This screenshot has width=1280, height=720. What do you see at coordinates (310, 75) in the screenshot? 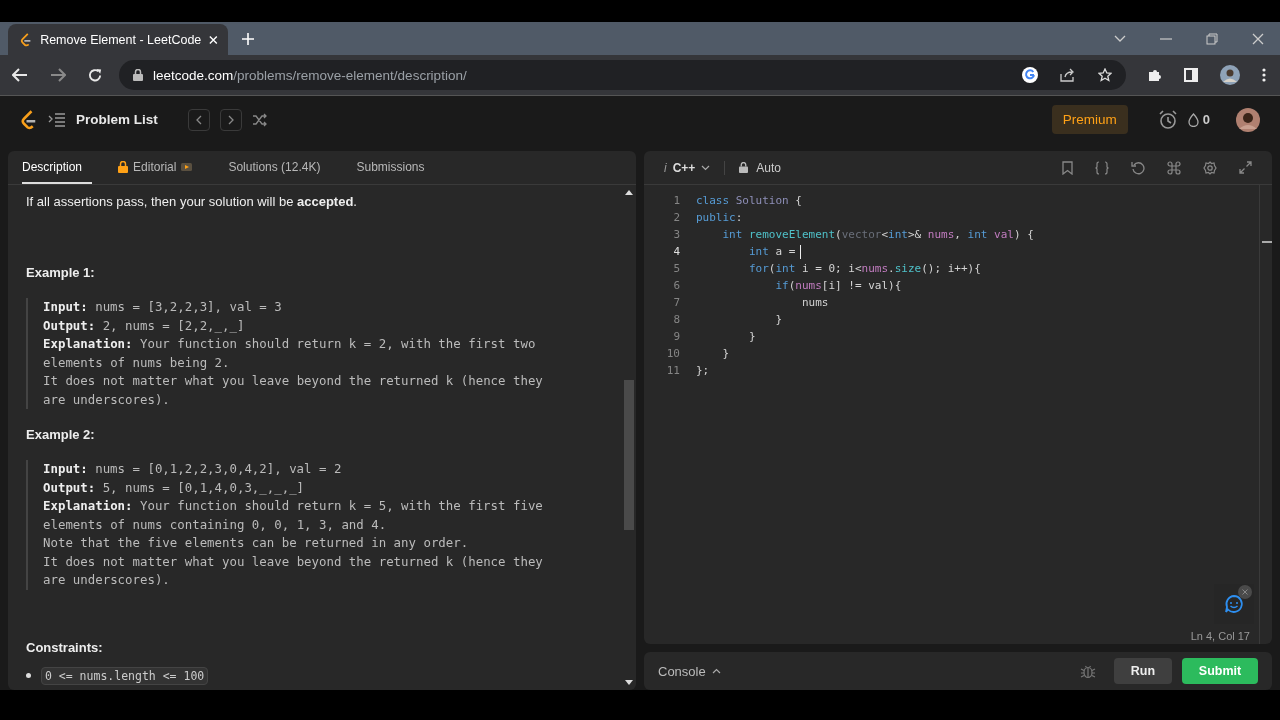
I see `url-text: leetcode.com/problems/remove-element/description/` at bounding box center [310, 75].